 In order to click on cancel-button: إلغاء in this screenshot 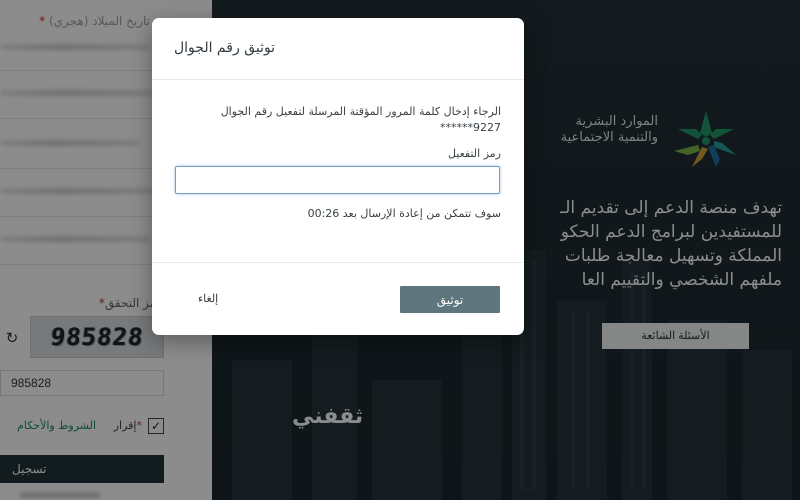, I will do `click(208, 298)`.